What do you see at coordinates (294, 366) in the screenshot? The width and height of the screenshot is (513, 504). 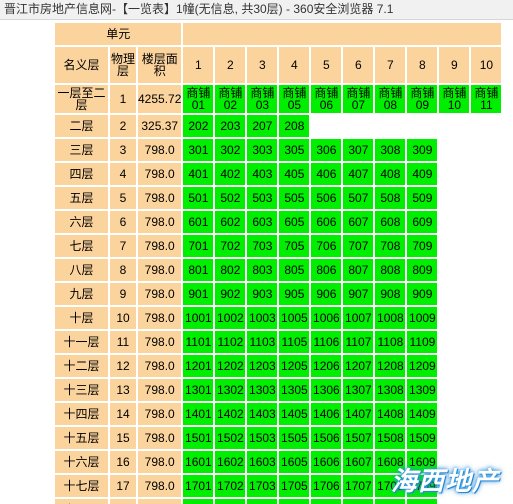 I see `room-cell: 1205` at bounding box center [294, 366].